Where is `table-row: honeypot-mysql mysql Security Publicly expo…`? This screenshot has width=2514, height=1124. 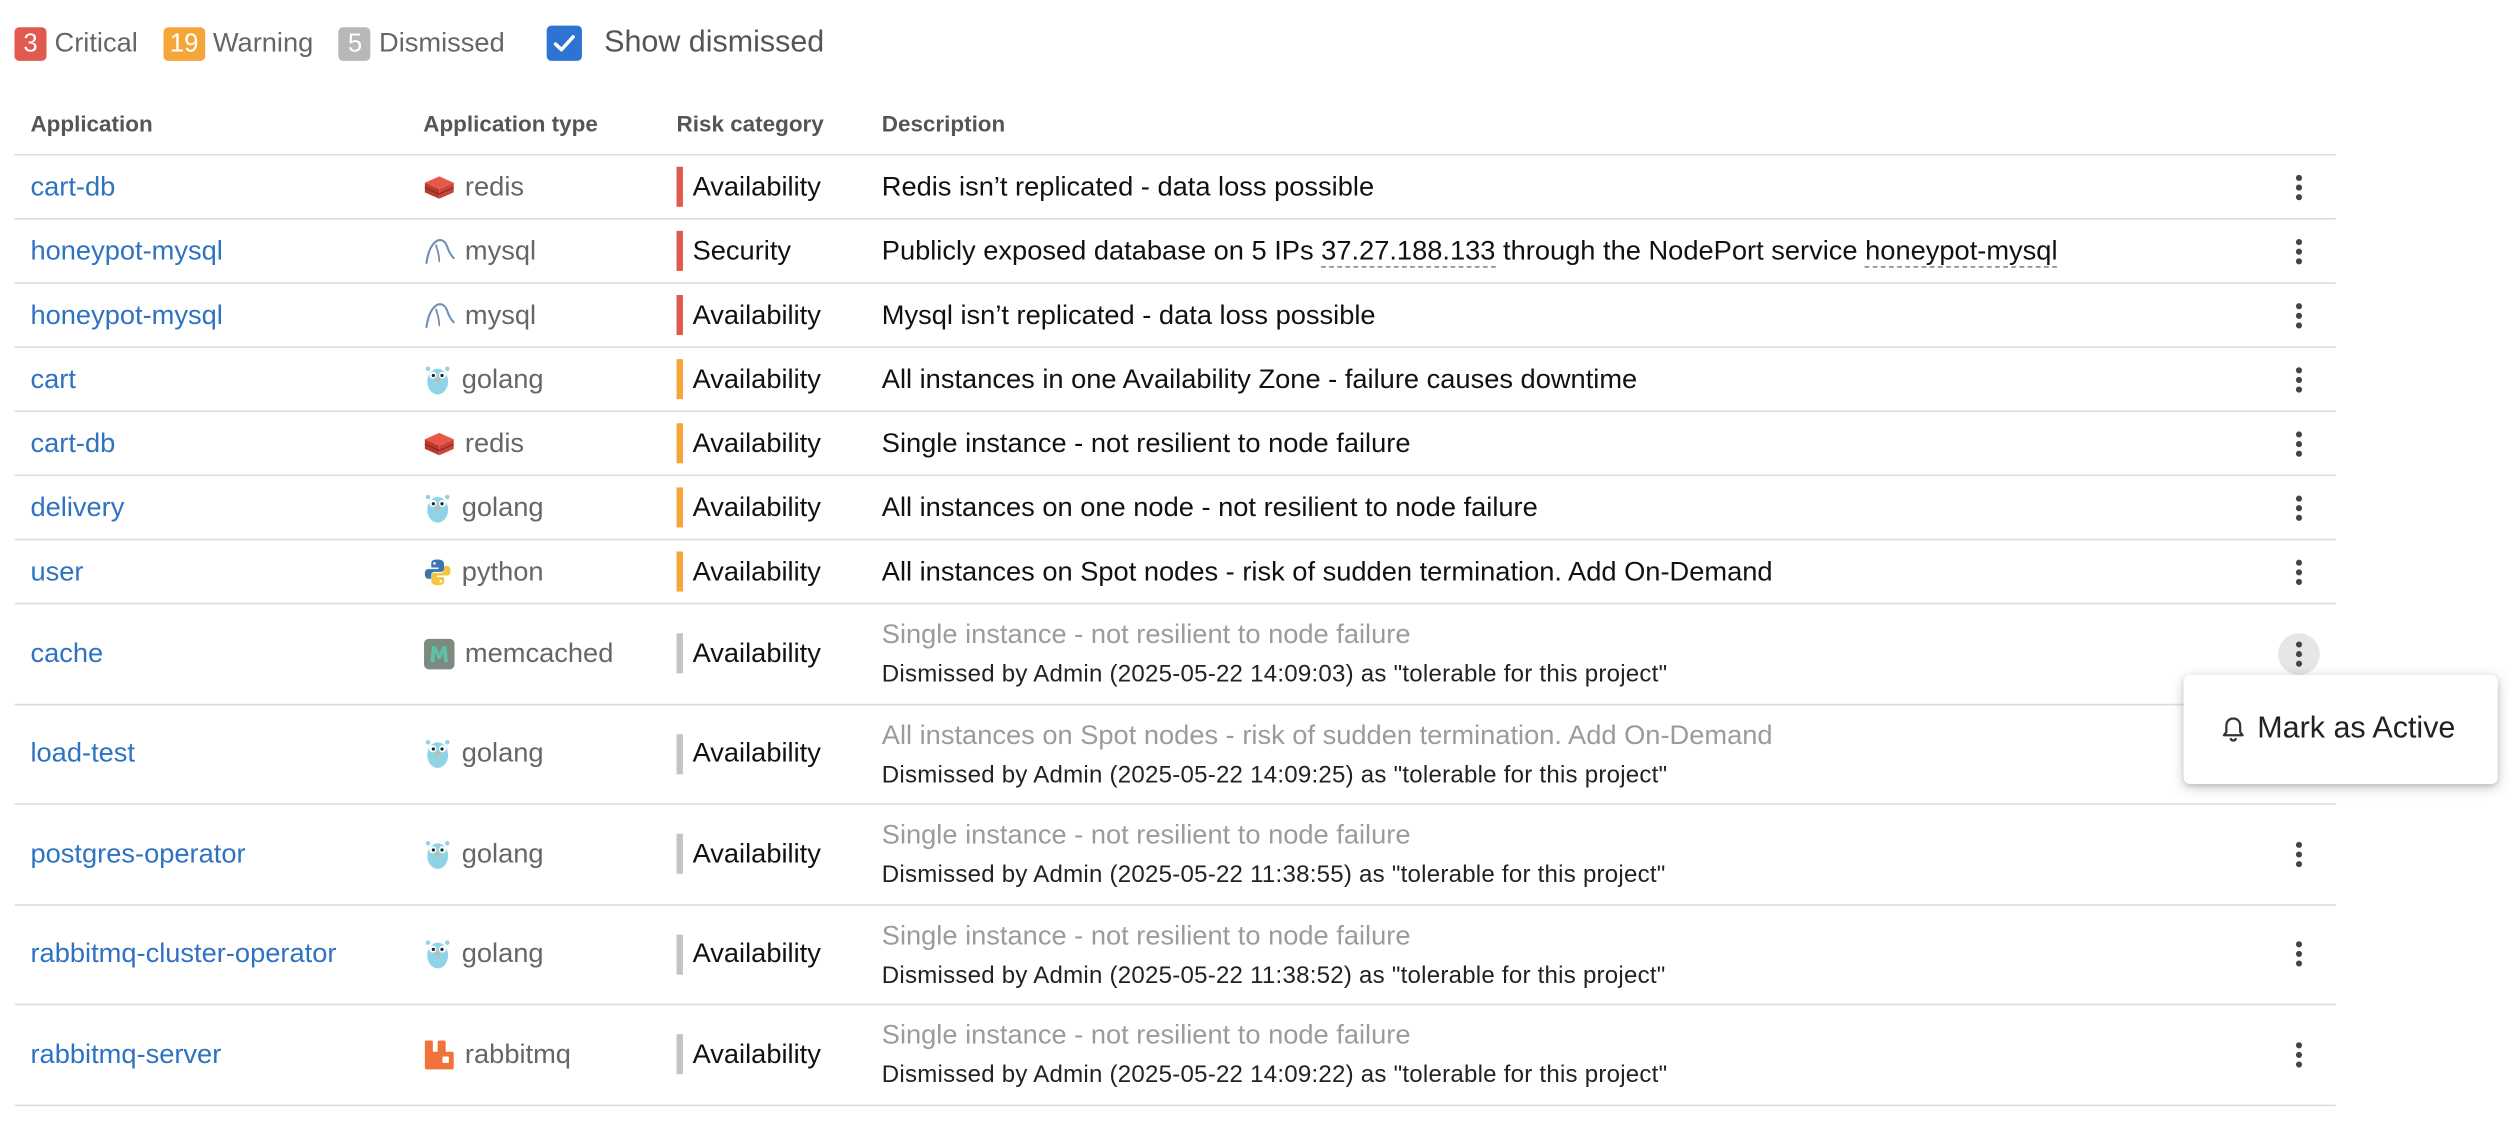 table-row: honeypot-mysql mysql Security Publicly expo… is located at coordinates (1175, 252).